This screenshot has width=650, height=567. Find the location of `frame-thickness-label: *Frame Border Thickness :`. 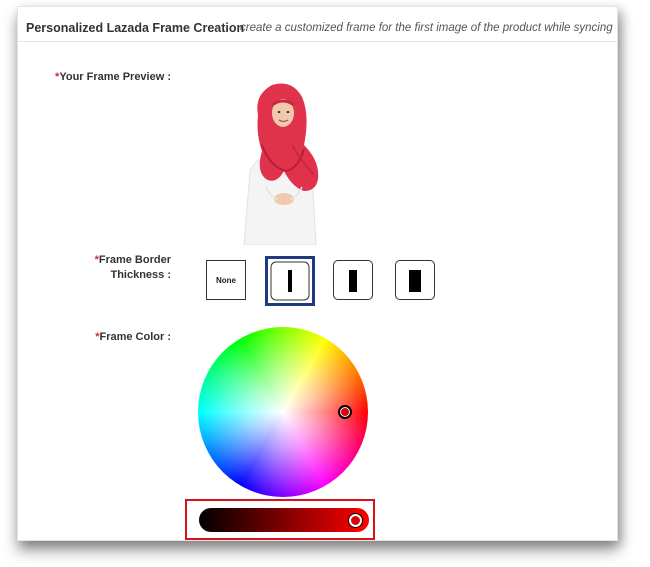

frame-thickness-label: *Frame Border Thickness : is located at coordinates (132, 267).